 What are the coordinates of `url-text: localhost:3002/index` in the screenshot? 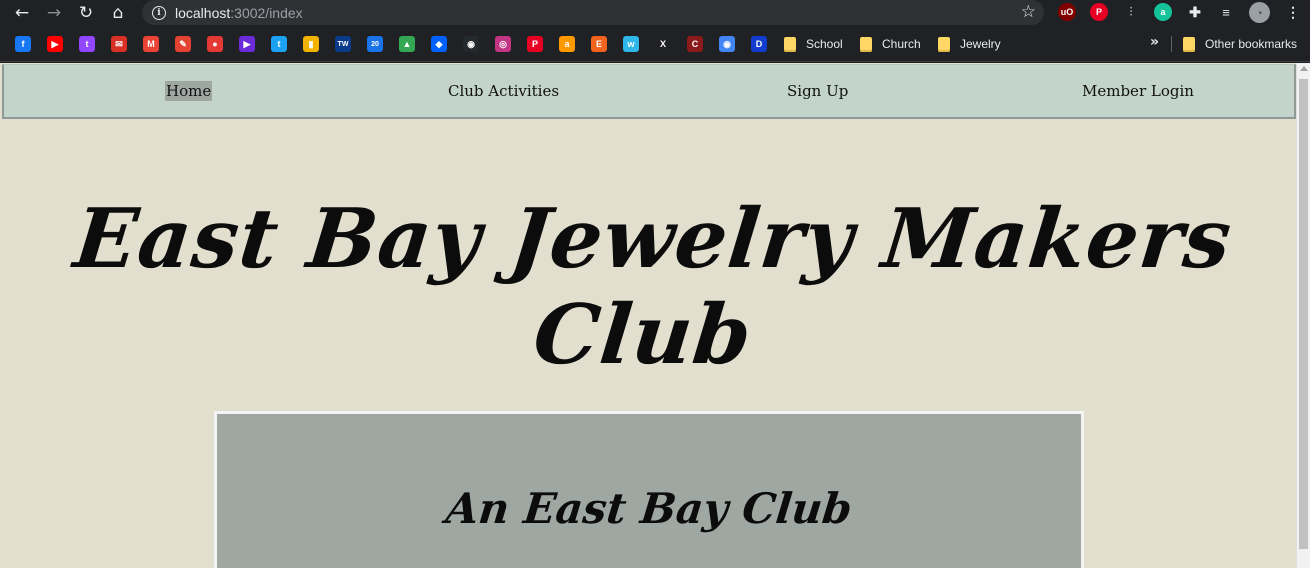 It's located at (239, 13).